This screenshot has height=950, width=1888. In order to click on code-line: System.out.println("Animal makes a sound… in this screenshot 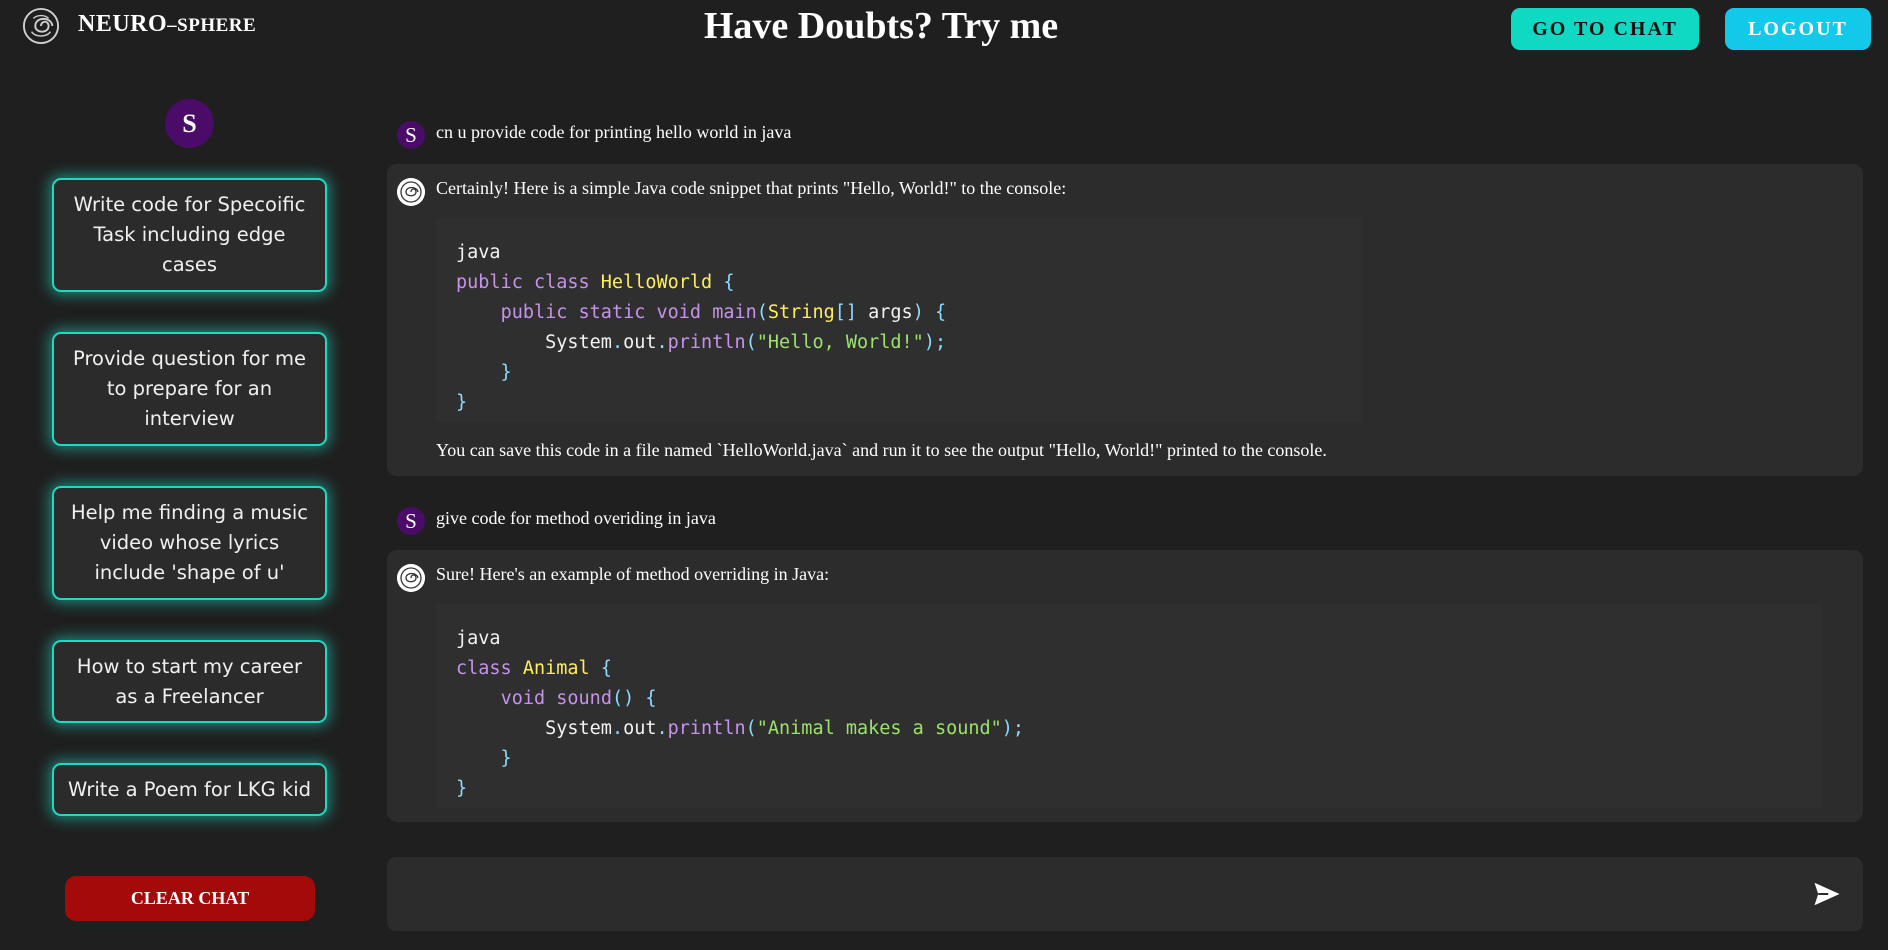, I will do `click(785, 728)`.